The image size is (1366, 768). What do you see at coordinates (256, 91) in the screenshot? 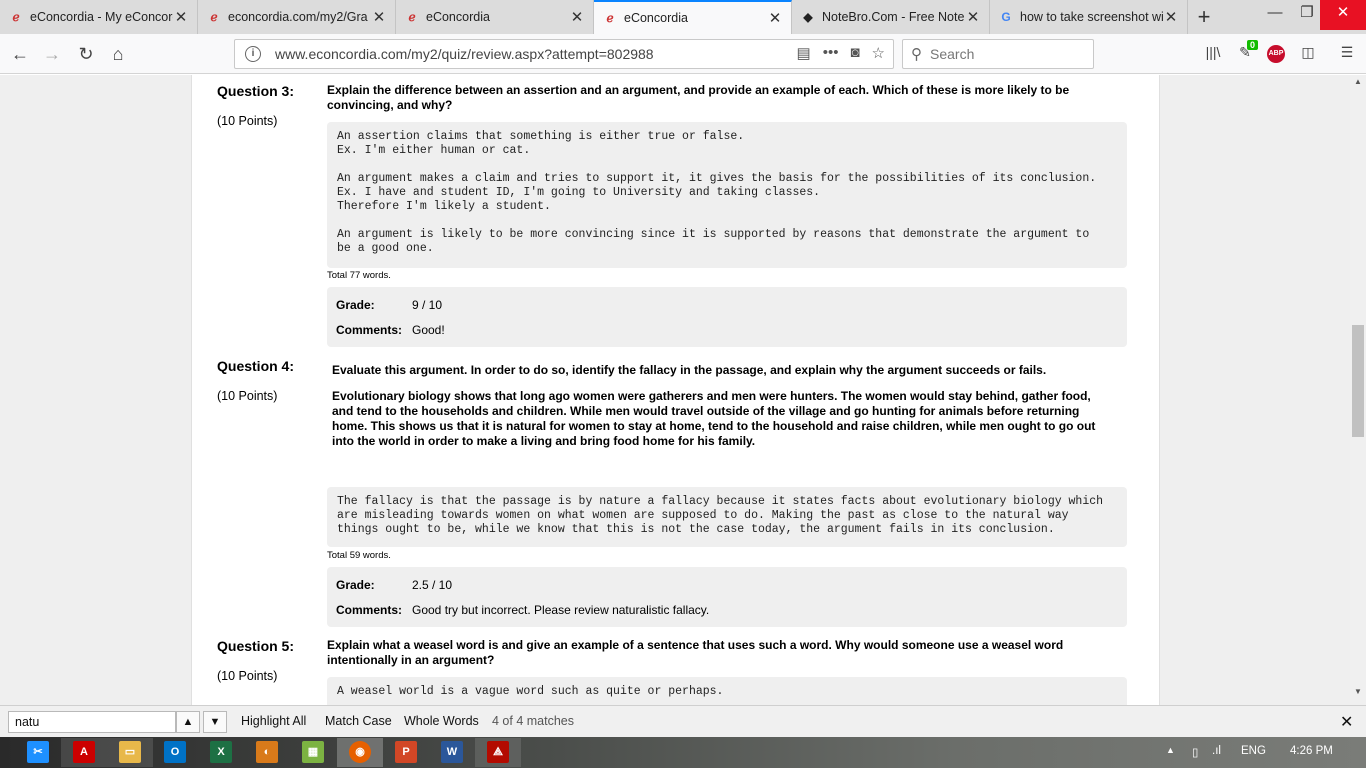
I see `question-label: Question 3:` at bounding box center [256, 91].